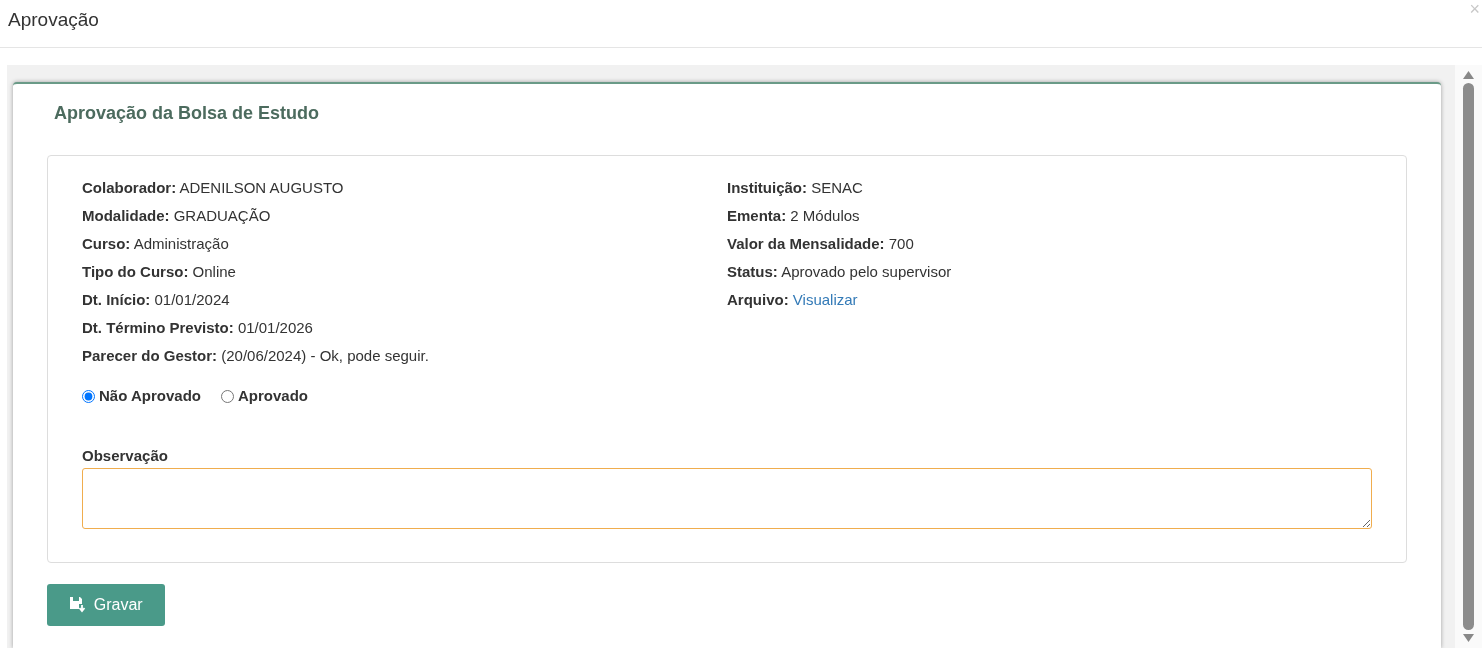  Describe the element at coordinates (825, 299) in the screenshot. I see `view-link: Visualizar` at that location.